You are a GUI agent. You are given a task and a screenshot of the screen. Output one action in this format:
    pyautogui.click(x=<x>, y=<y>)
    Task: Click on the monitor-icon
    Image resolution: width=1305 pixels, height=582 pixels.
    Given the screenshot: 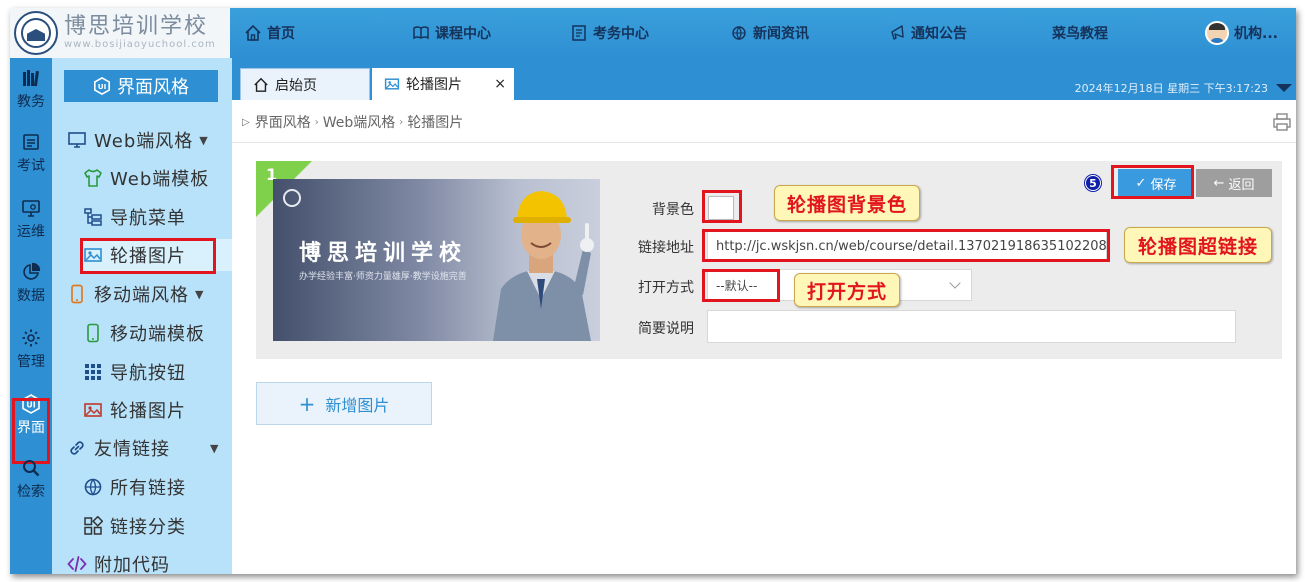 What is the action you would take?
    pyautogui.click(x=77, y=140)
    